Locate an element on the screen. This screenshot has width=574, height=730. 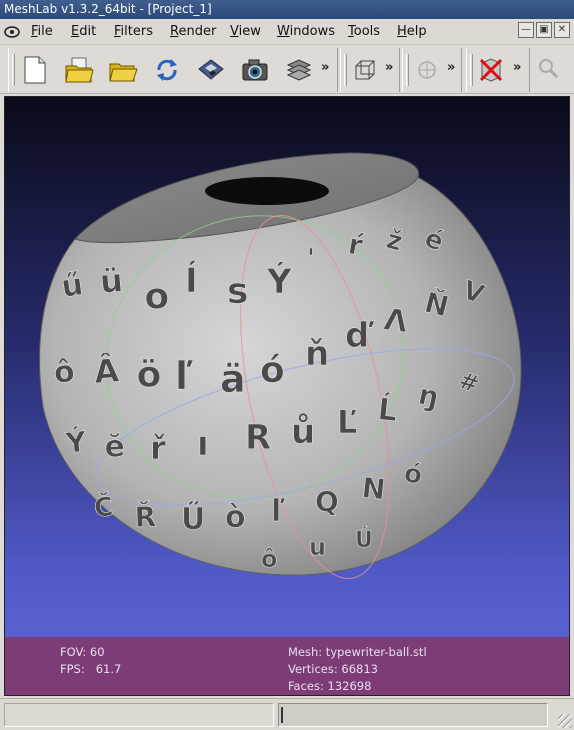
restore-icon: ▣ is located at coordinates (544, 30).